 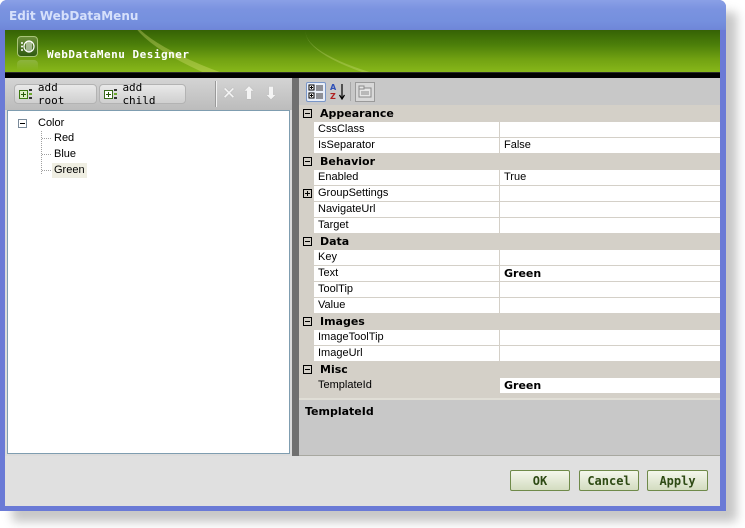 I want to click on property-row-isseparator: IsSeparator False, so click(x=509, y=146).